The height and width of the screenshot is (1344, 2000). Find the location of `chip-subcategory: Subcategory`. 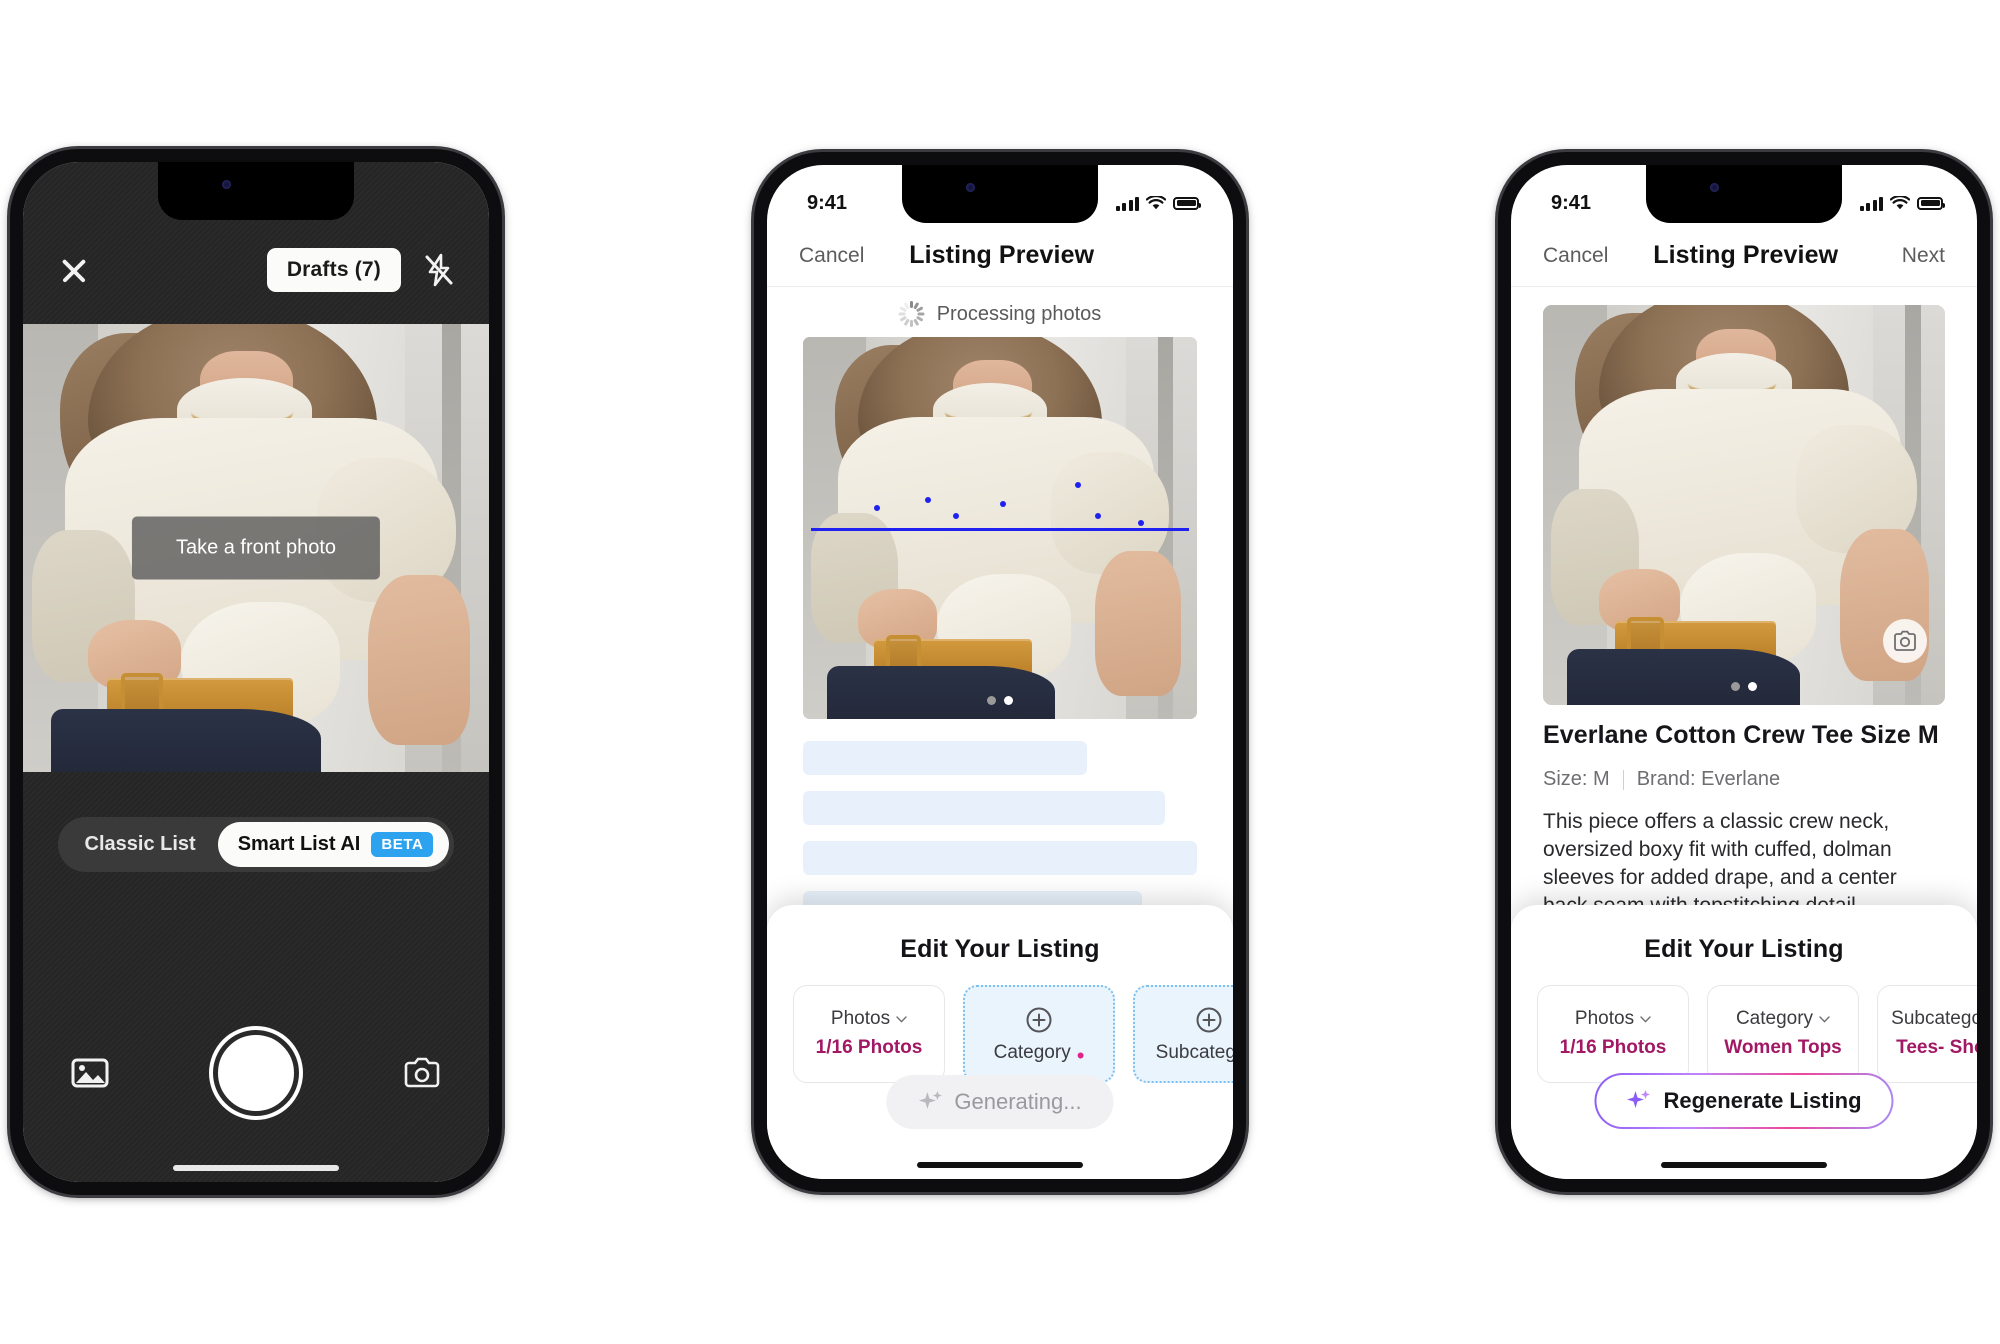

chip-subcategory: Subcategory is located at coordinates (1183, 1034).